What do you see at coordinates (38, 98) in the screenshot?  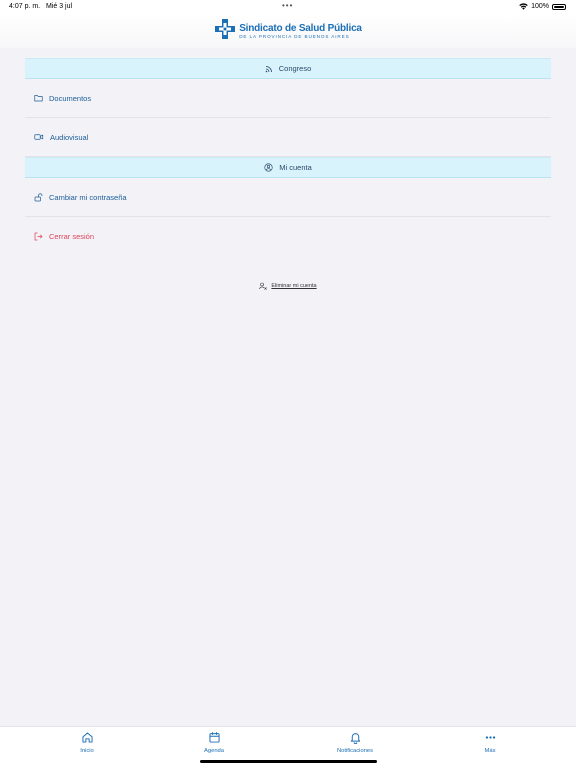 I see `folder-icon` at bounding box center [38, 98].